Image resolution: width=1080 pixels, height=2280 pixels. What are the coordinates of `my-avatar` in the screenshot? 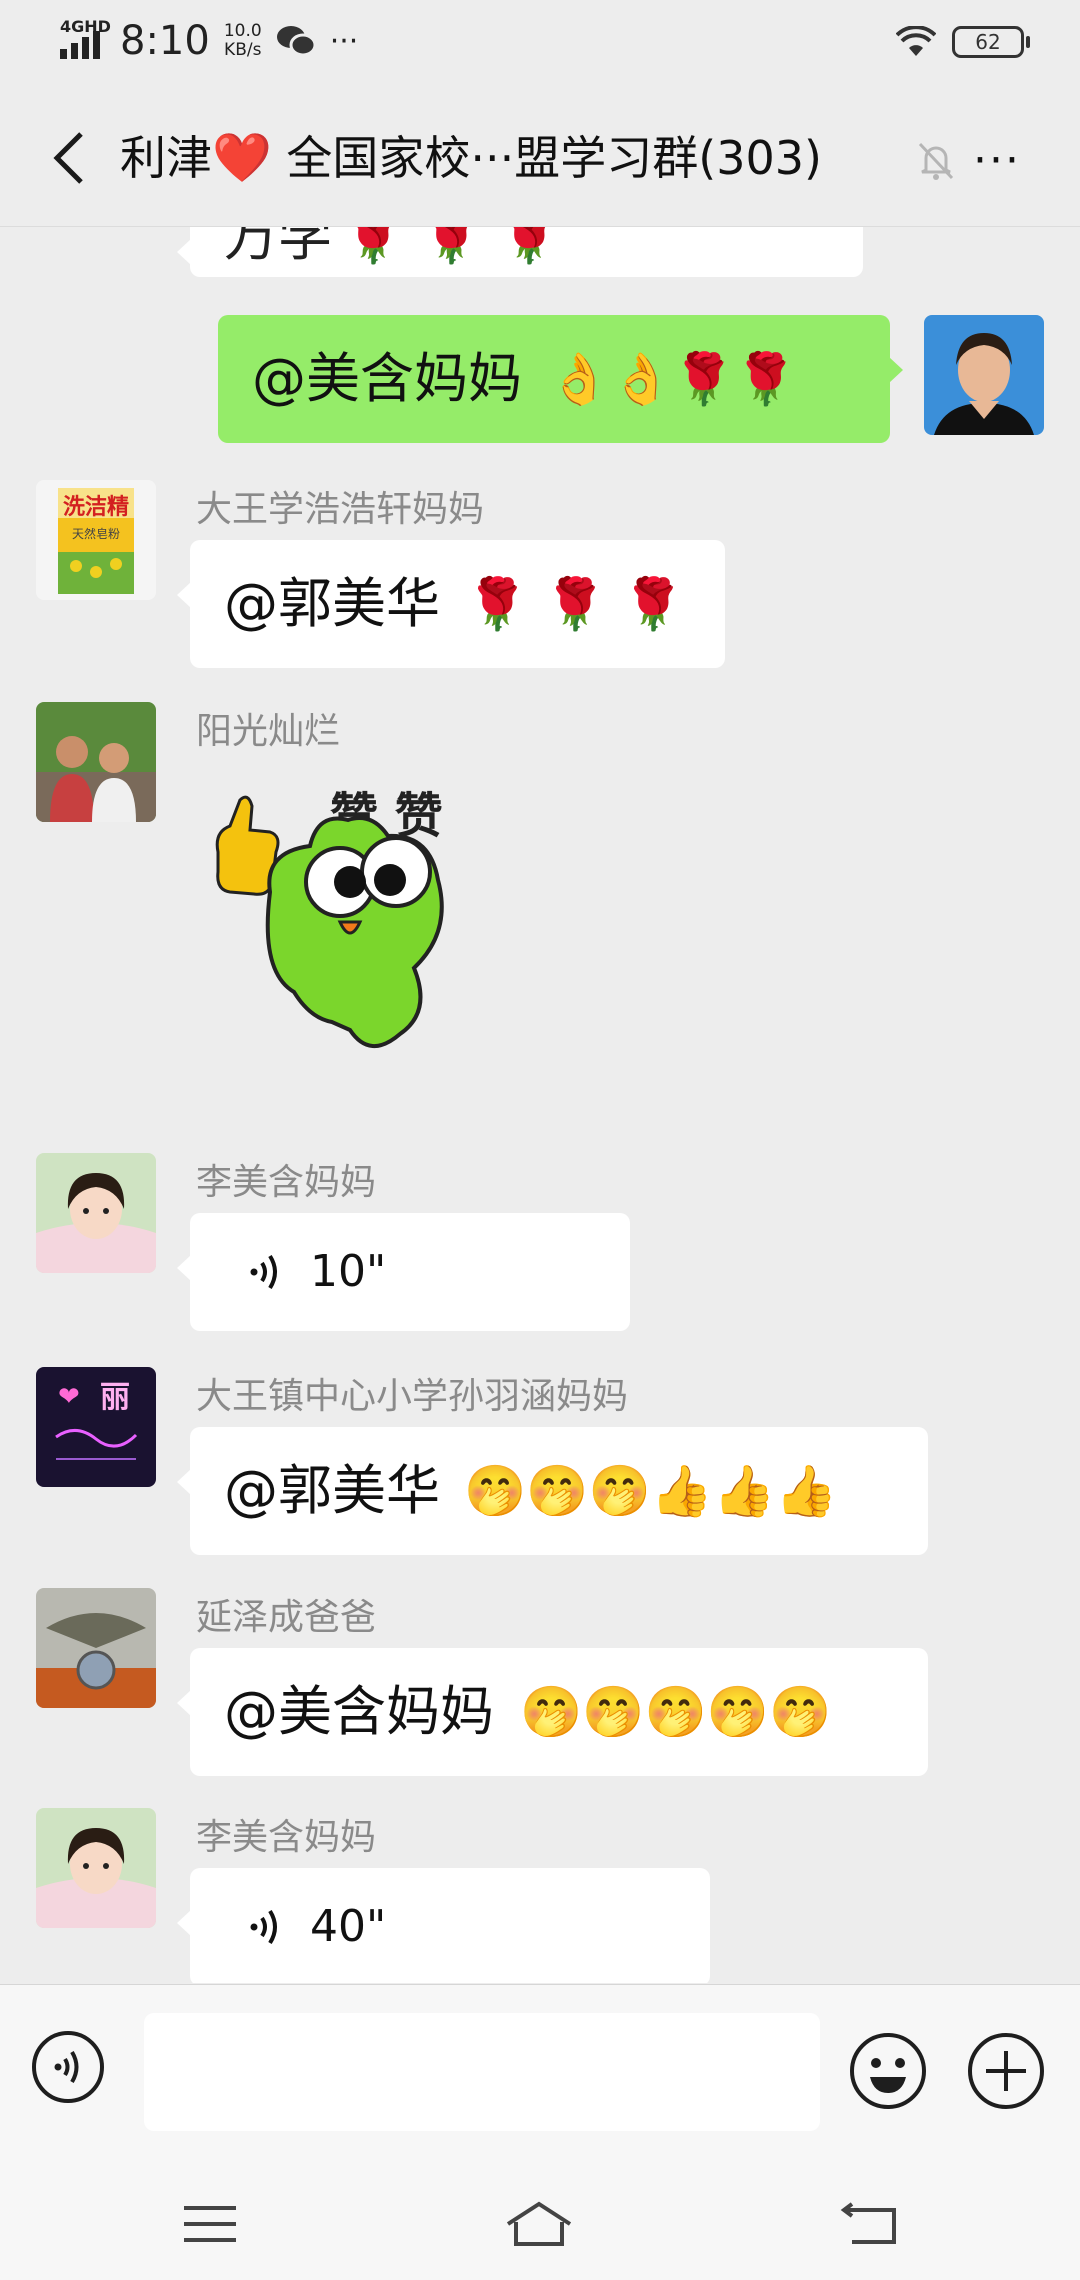 It's located at (984, 375).